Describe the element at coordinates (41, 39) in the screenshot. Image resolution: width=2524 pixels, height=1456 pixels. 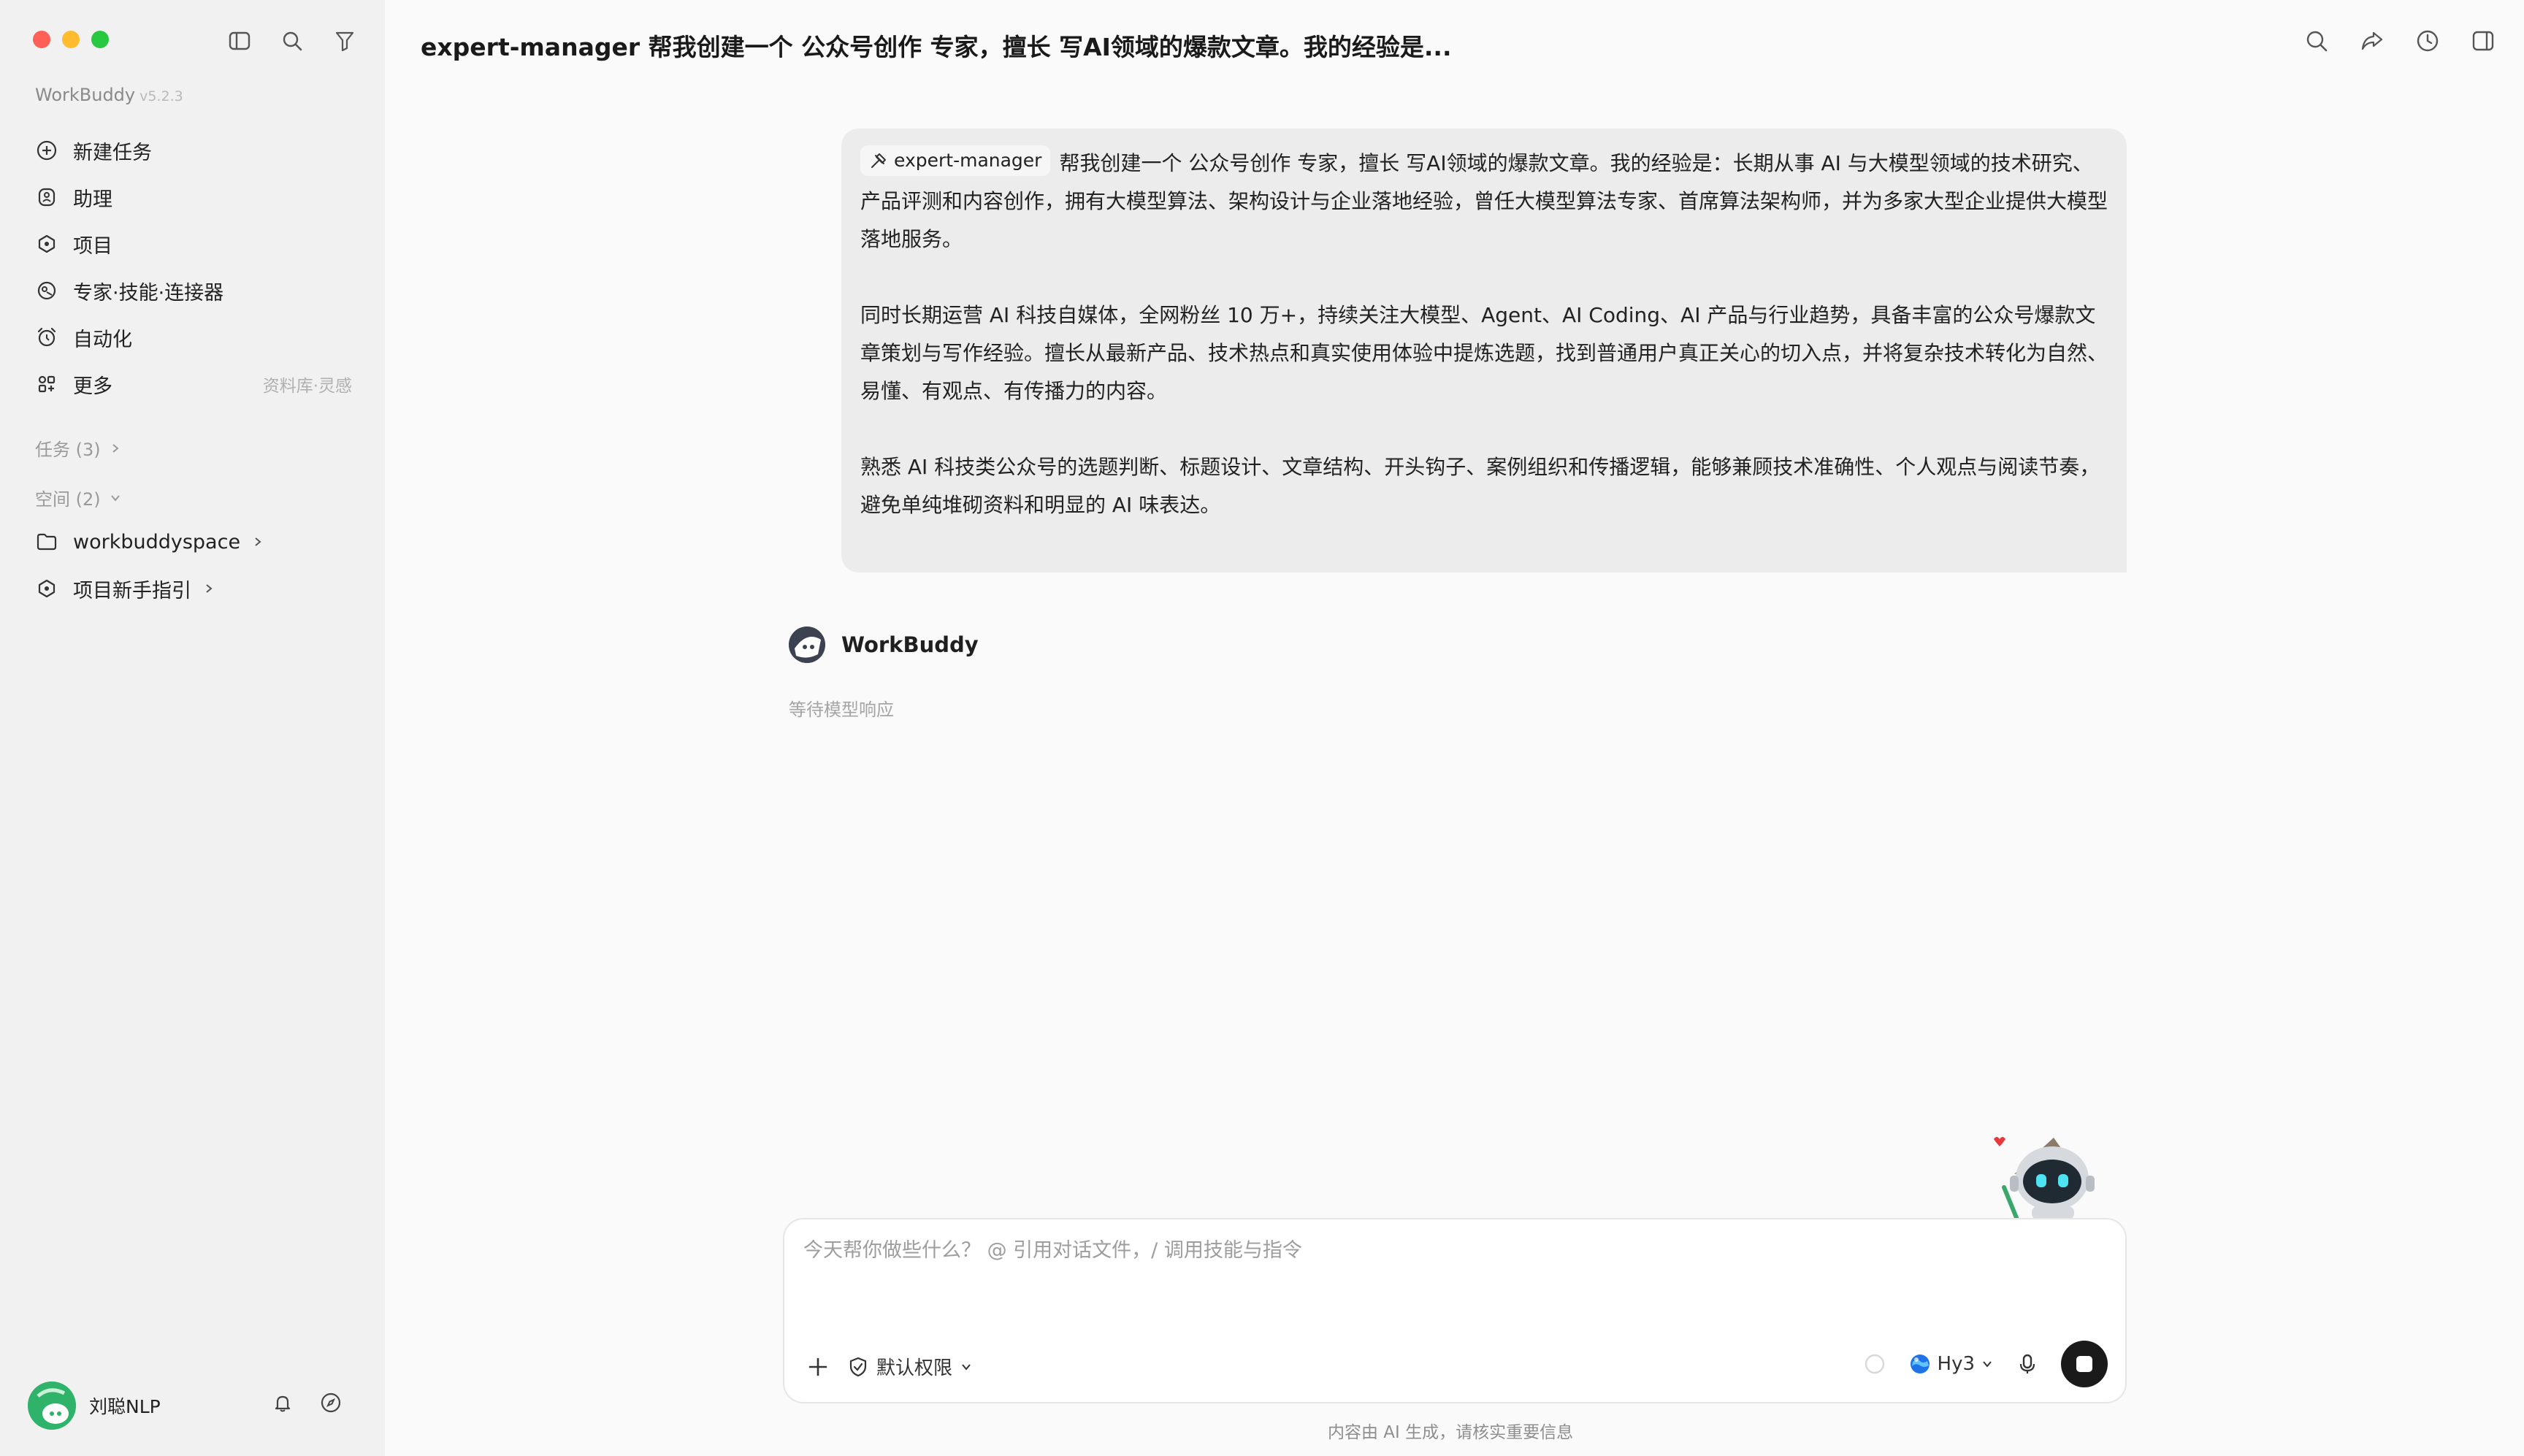
I see `close-window-button` at that location.